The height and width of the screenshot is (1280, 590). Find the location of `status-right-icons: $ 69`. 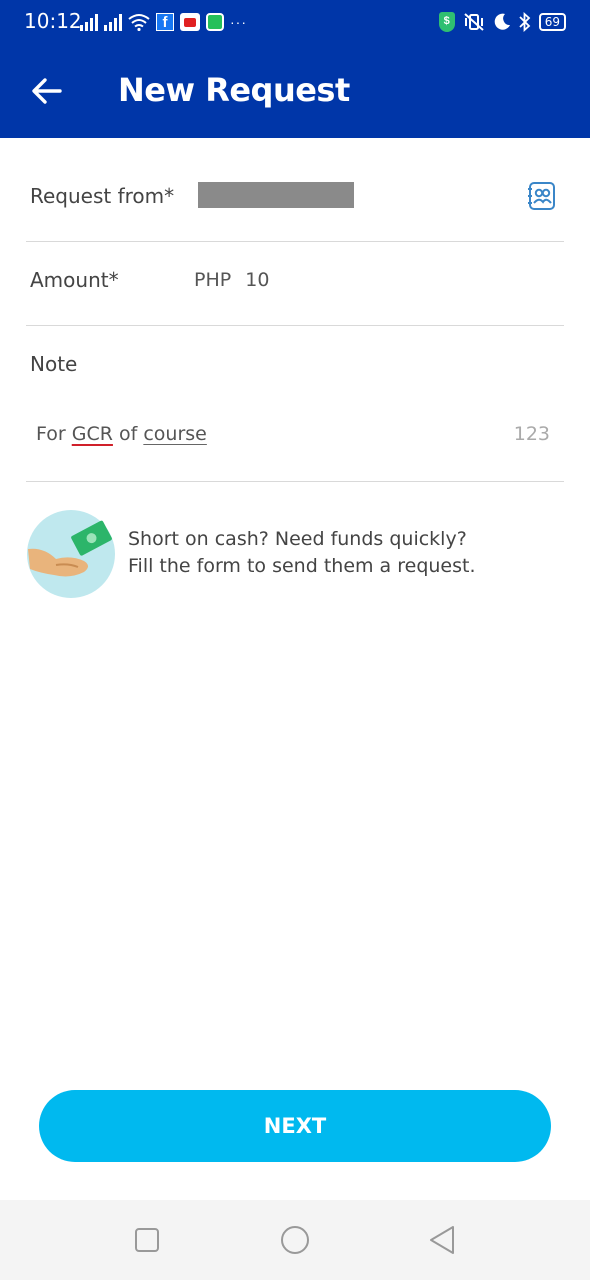

status-right-icons: $ 69 is located at coordinates (502, 22).